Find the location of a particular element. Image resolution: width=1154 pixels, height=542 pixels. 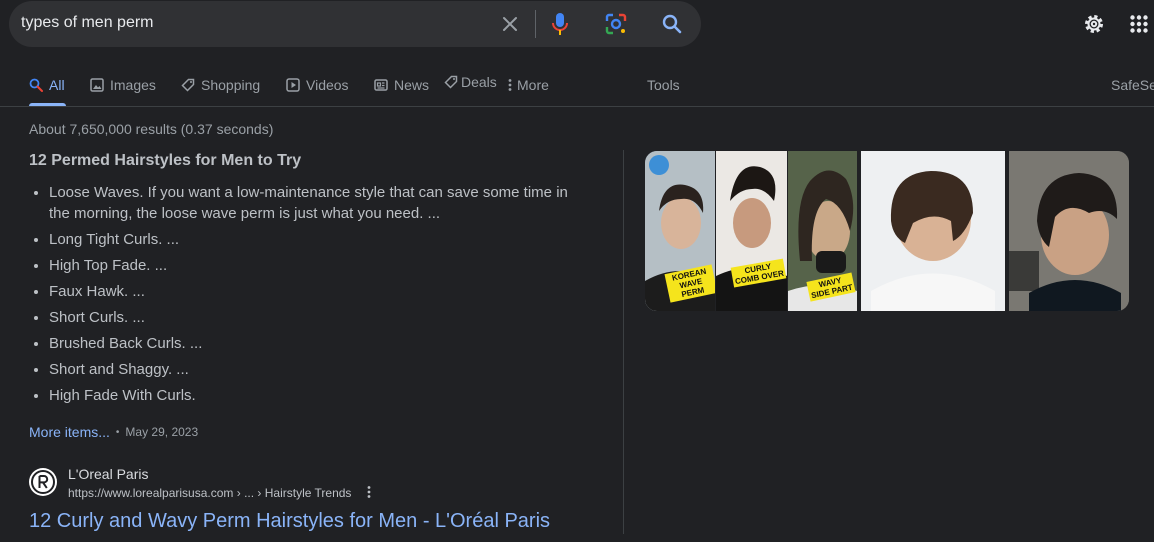

column-divider is located at coordinates (623, 342).